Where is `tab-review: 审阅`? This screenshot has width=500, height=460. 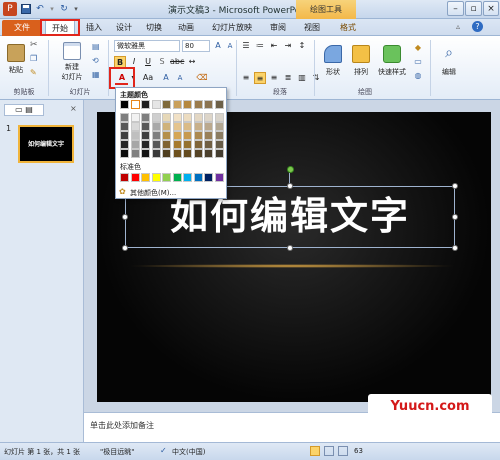 tab-review: 审阅 is located at coordinates (278, 28).